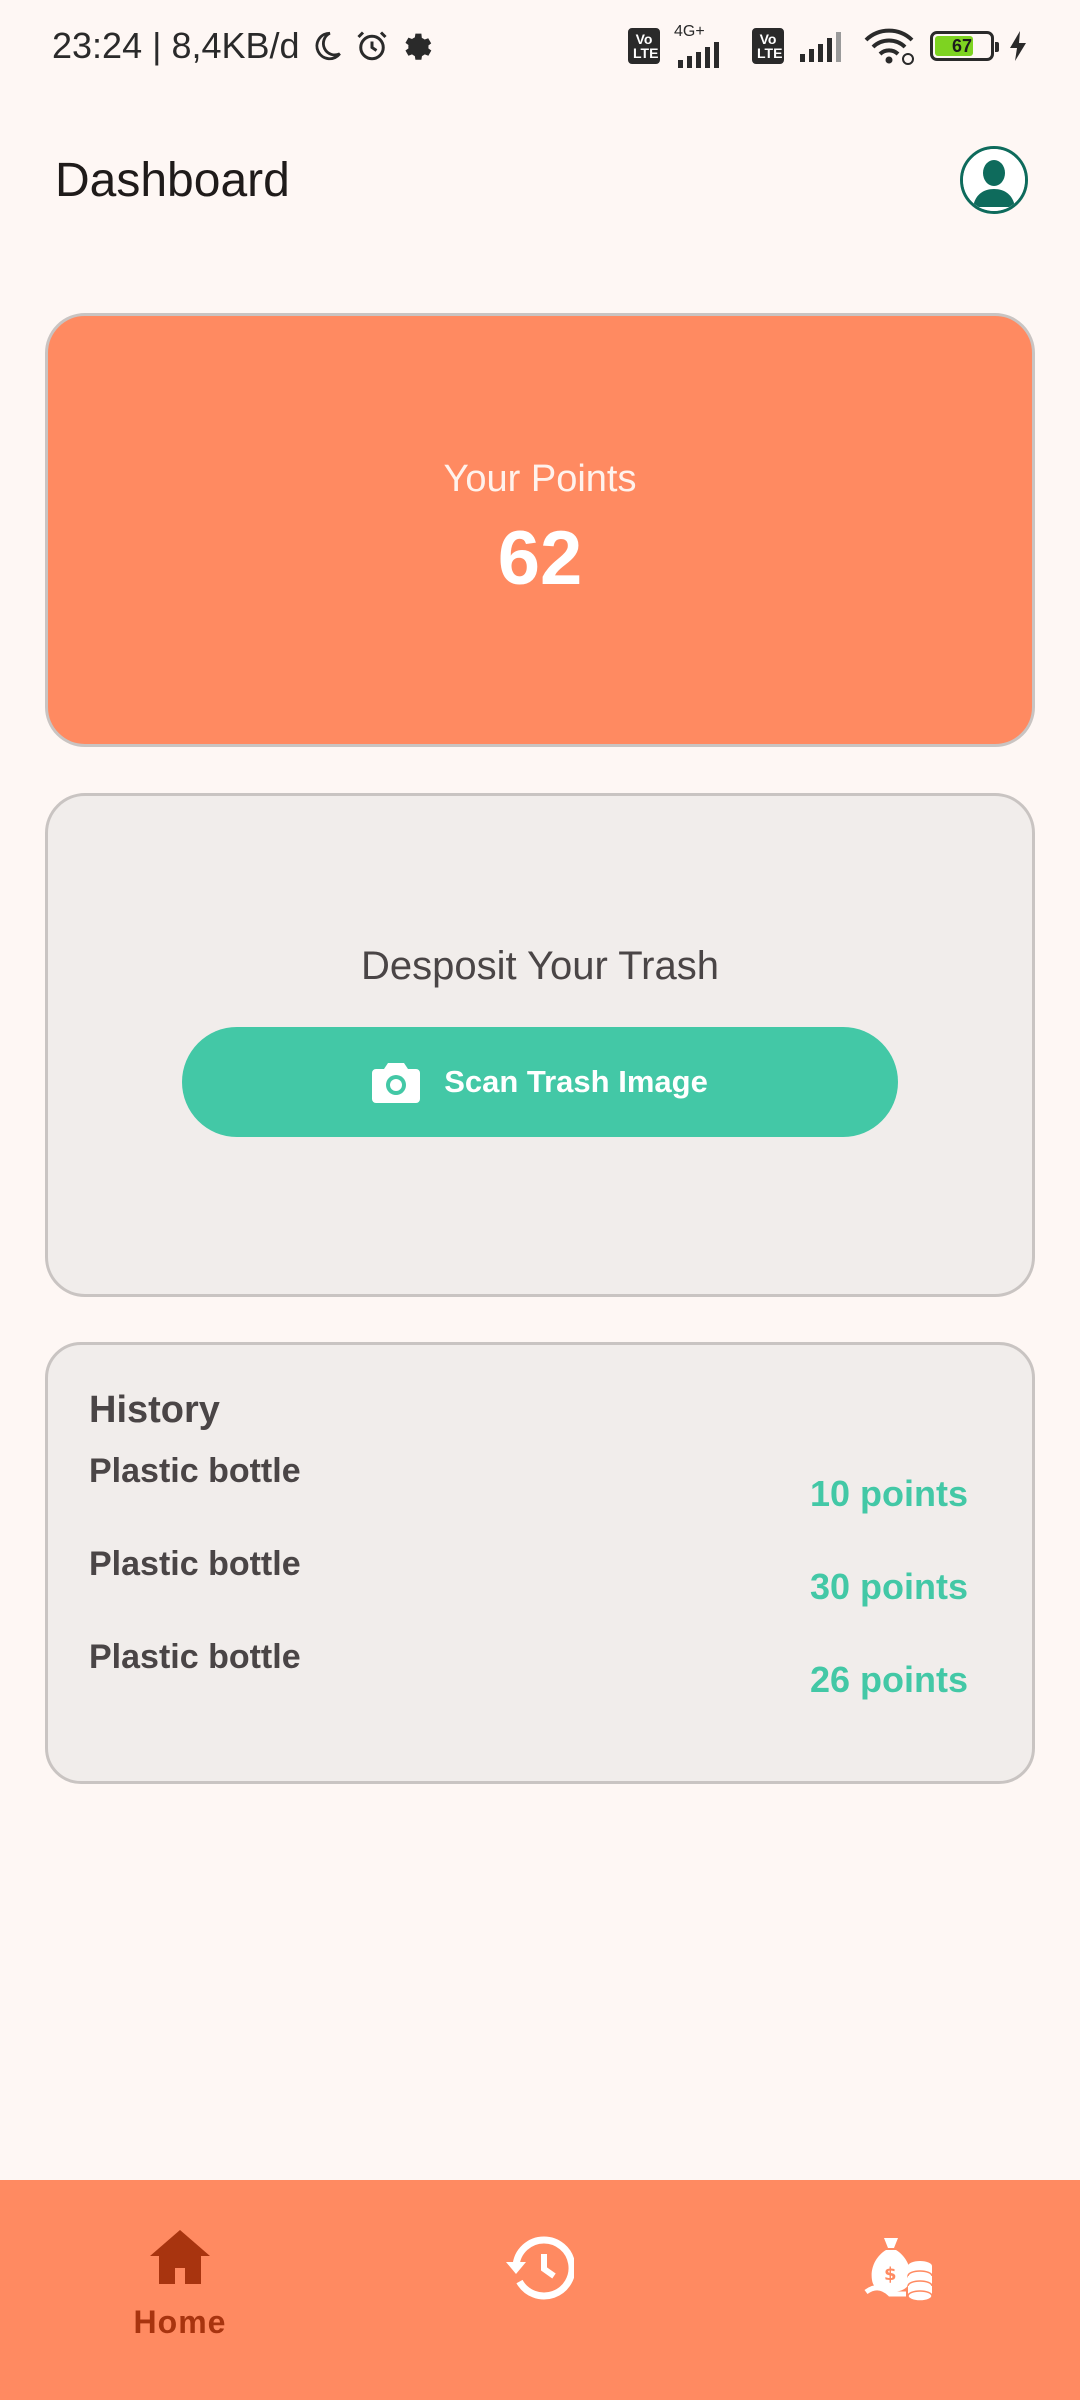 The width and height of the screenshot is (1080, 2400). I want to click on status-left: 23:24 | 8,4KB/d, so click(243, 46).